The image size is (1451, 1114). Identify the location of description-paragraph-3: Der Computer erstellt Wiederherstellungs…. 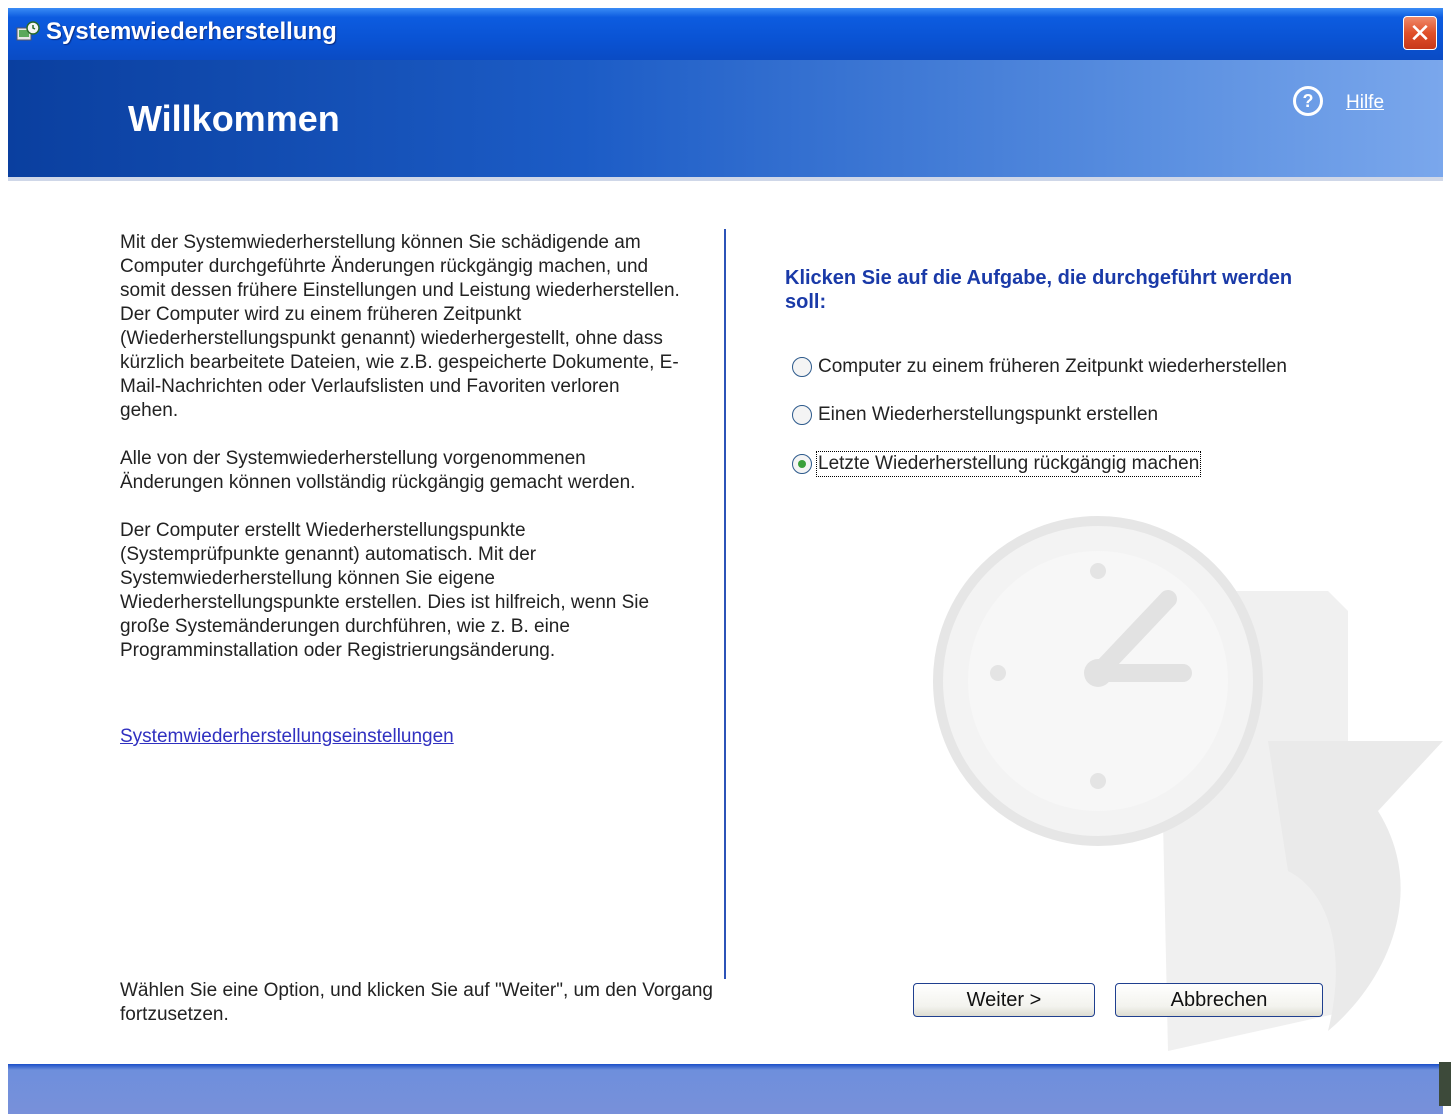
(385, 590).